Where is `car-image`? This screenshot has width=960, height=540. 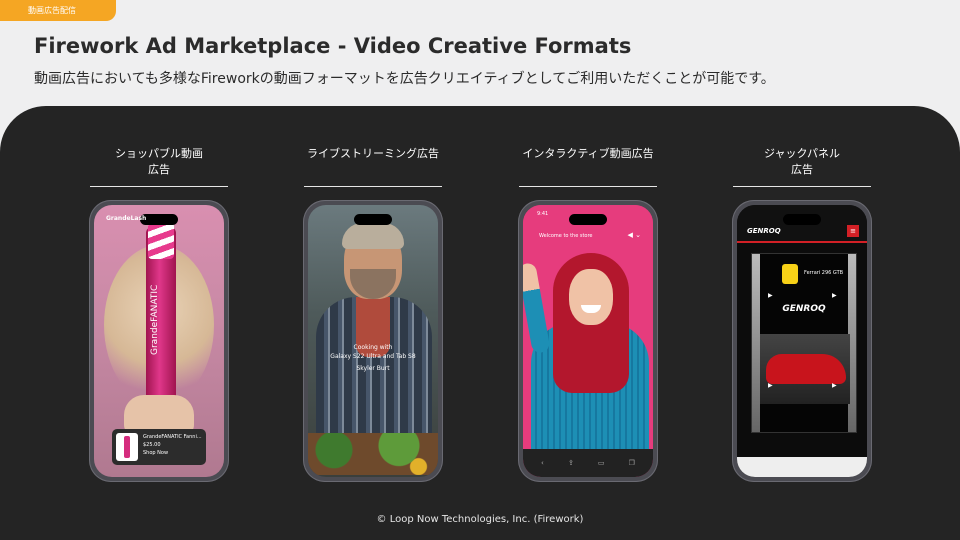
car-image is located at coordinates (806, 369).